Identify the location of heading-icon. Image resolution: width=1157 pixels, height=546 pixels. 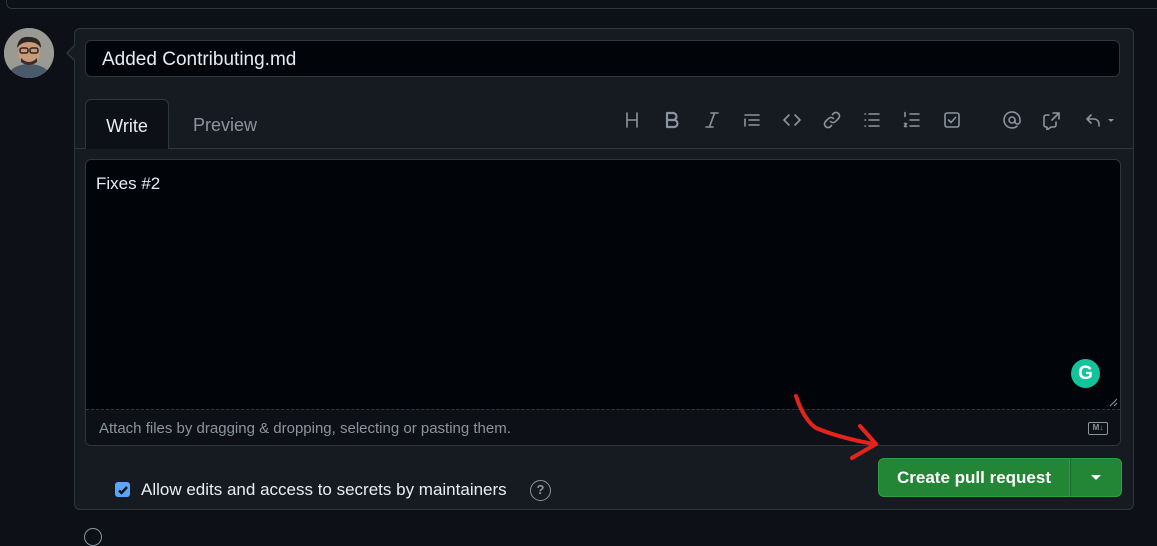
(632, 120).